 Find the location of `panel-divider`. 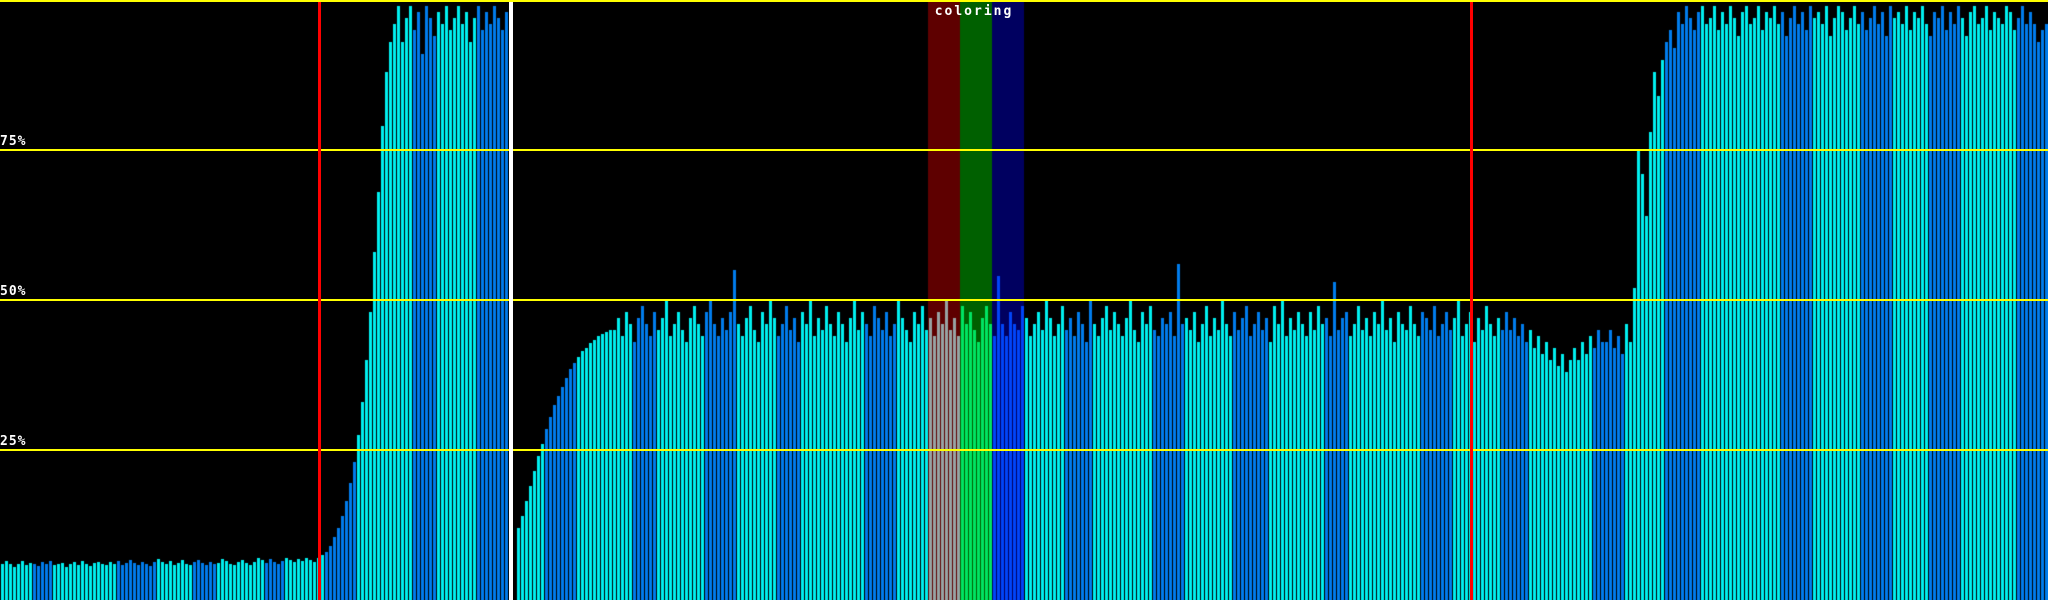

panel-divider is located at coordinates (511, 300).